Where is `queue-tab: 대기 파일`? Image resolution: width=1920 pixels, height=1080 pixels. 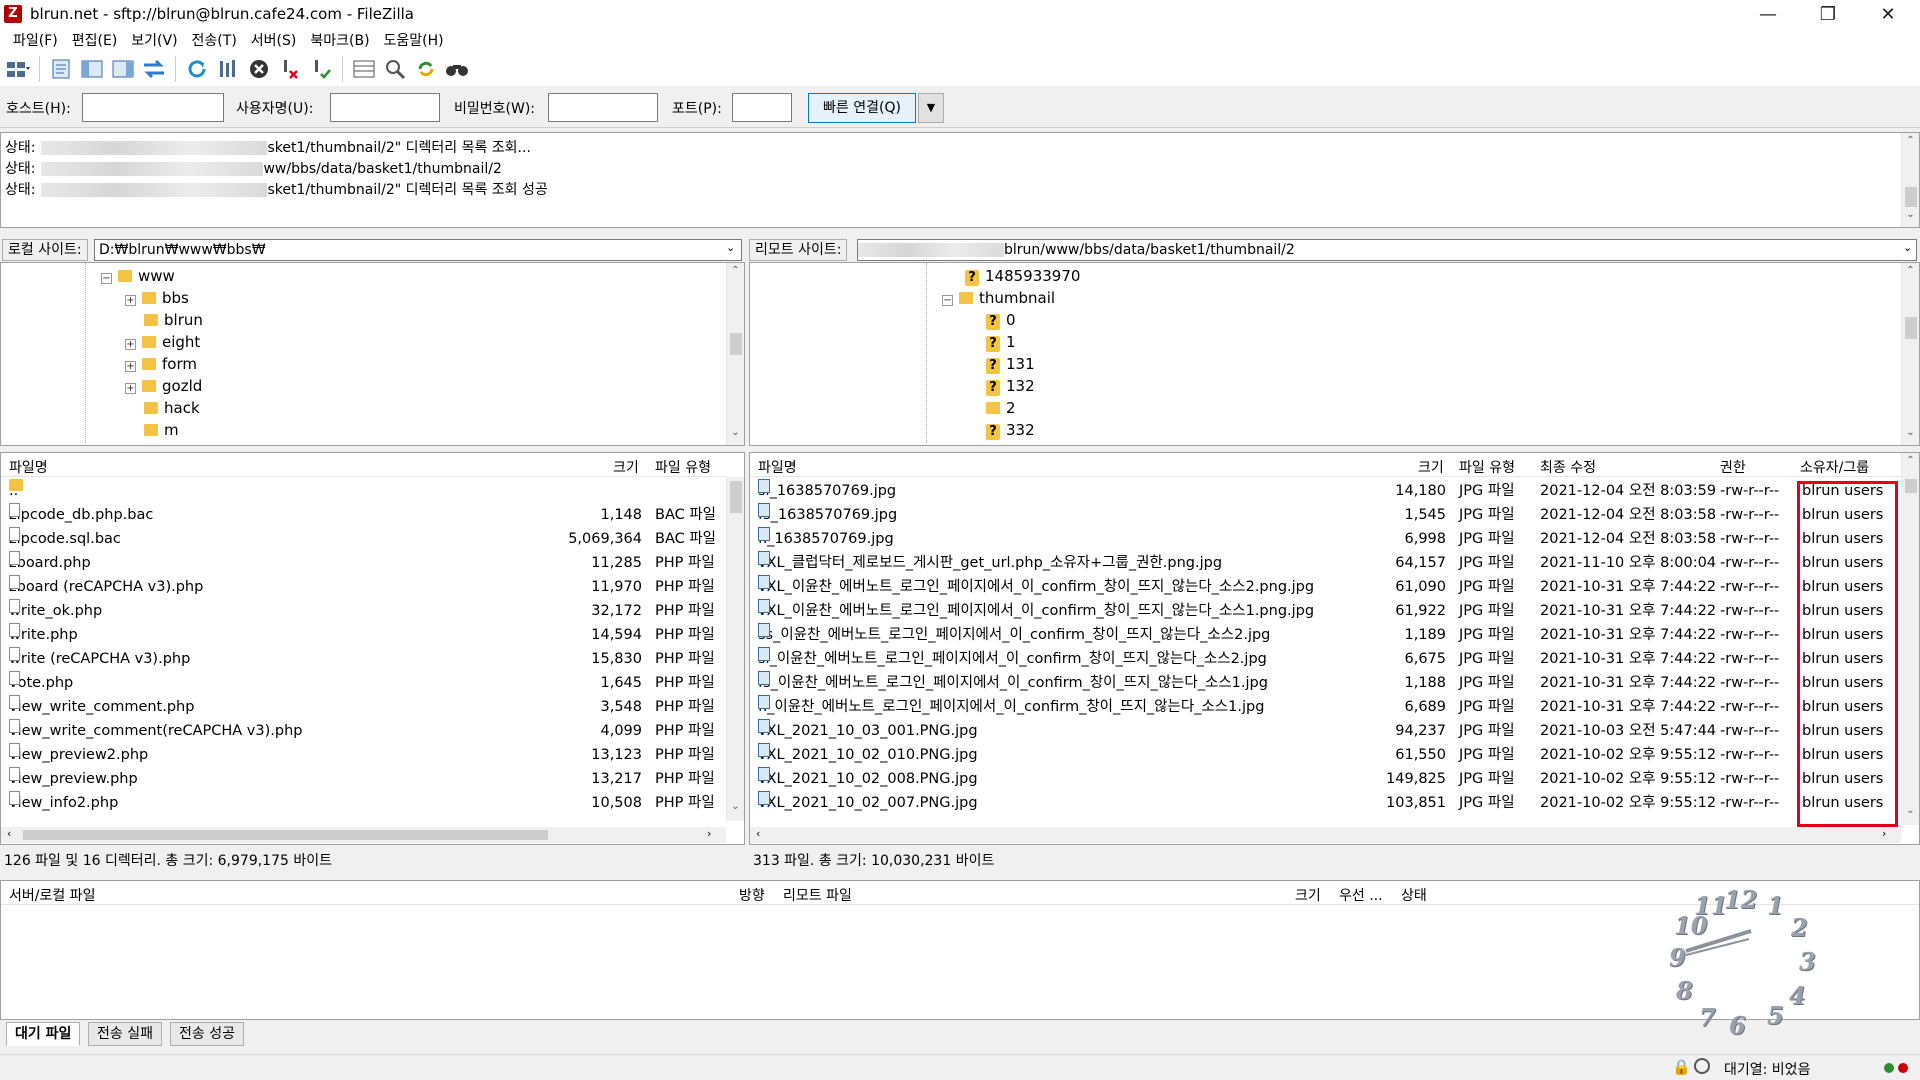 queue-tab: 대기 파일 is located at coordinates (43, 1034).